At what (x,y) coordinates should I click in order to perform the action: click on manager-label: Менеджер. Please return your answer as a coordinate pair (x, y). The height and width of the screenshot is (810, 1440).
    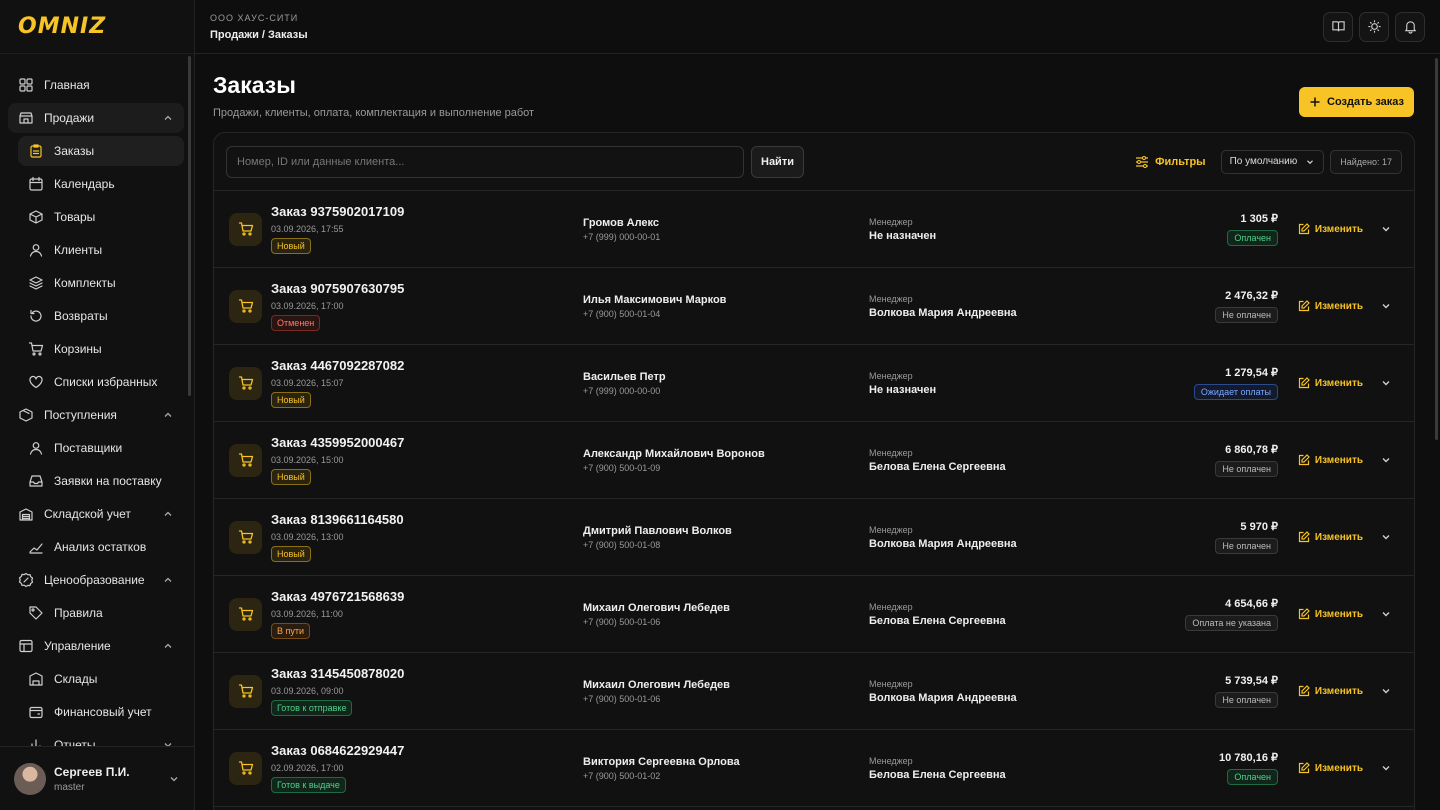
    Looking at the image, I should click on (891, 298).